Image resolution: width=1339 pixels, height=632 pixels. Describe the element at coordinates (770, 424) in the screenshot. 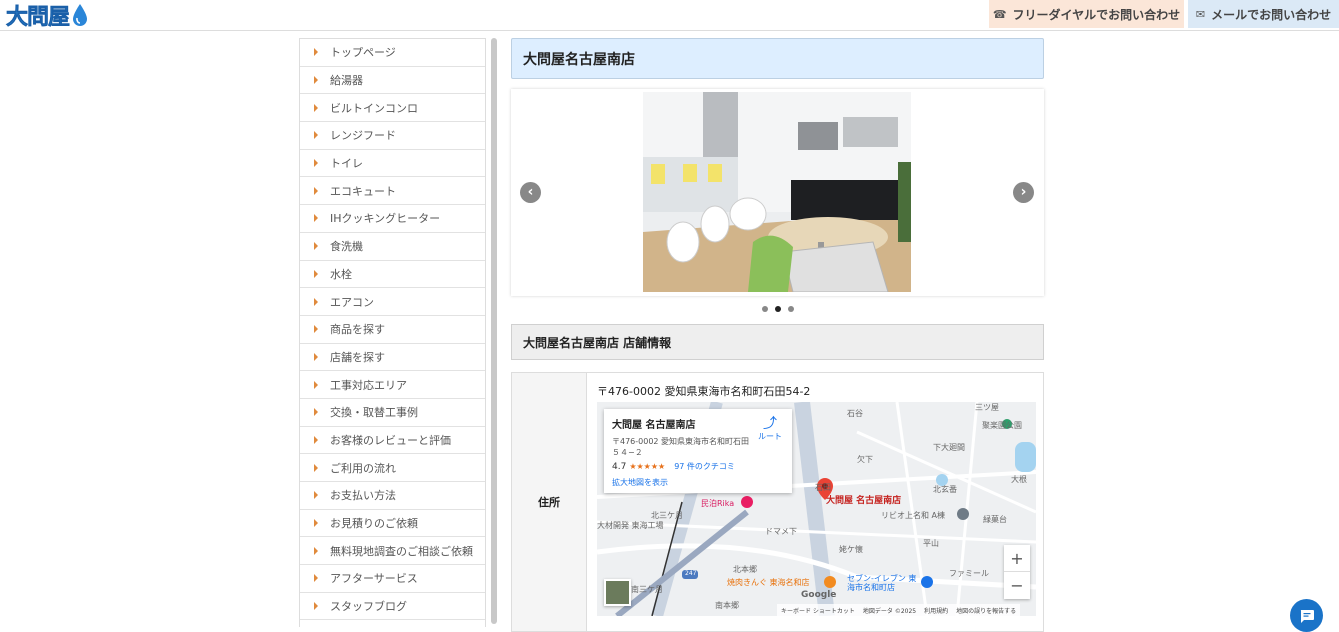

I see `directions-icon: ⤴` at that location.